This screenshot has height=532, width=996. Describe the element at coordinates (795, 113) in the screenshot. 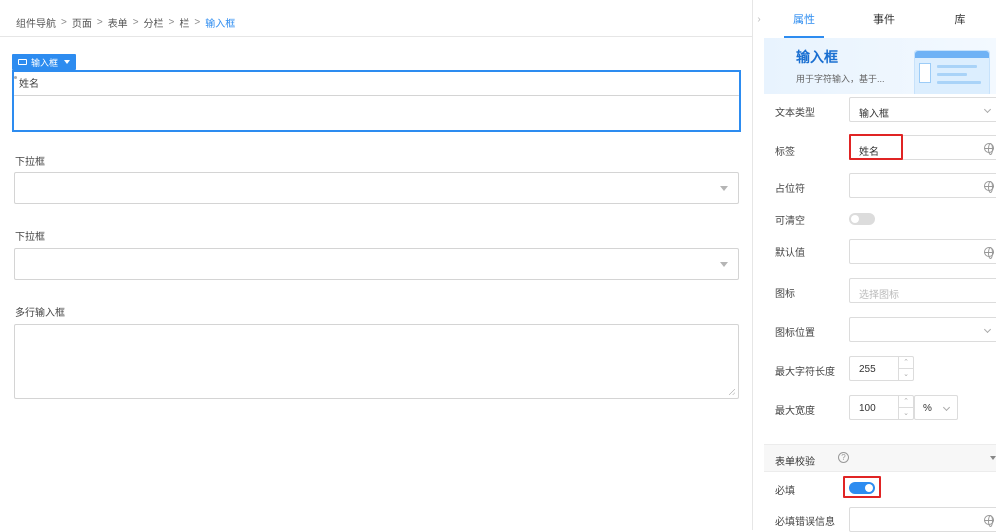

I see `prop-label-text-type: 文本类型` at that location.